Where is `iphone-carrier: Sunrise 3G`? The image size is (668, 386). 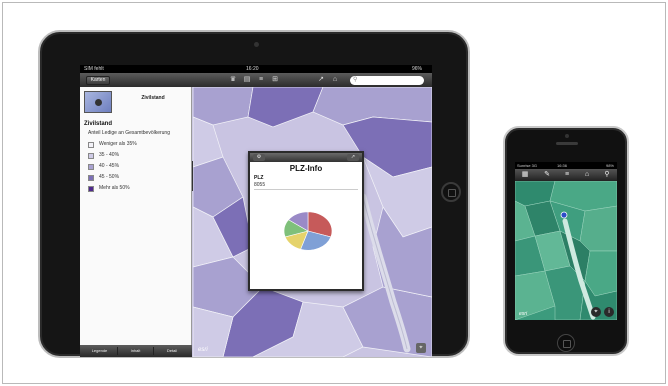
iphone-carrier: Sunrise 3G is located at coordinates (527, 165).